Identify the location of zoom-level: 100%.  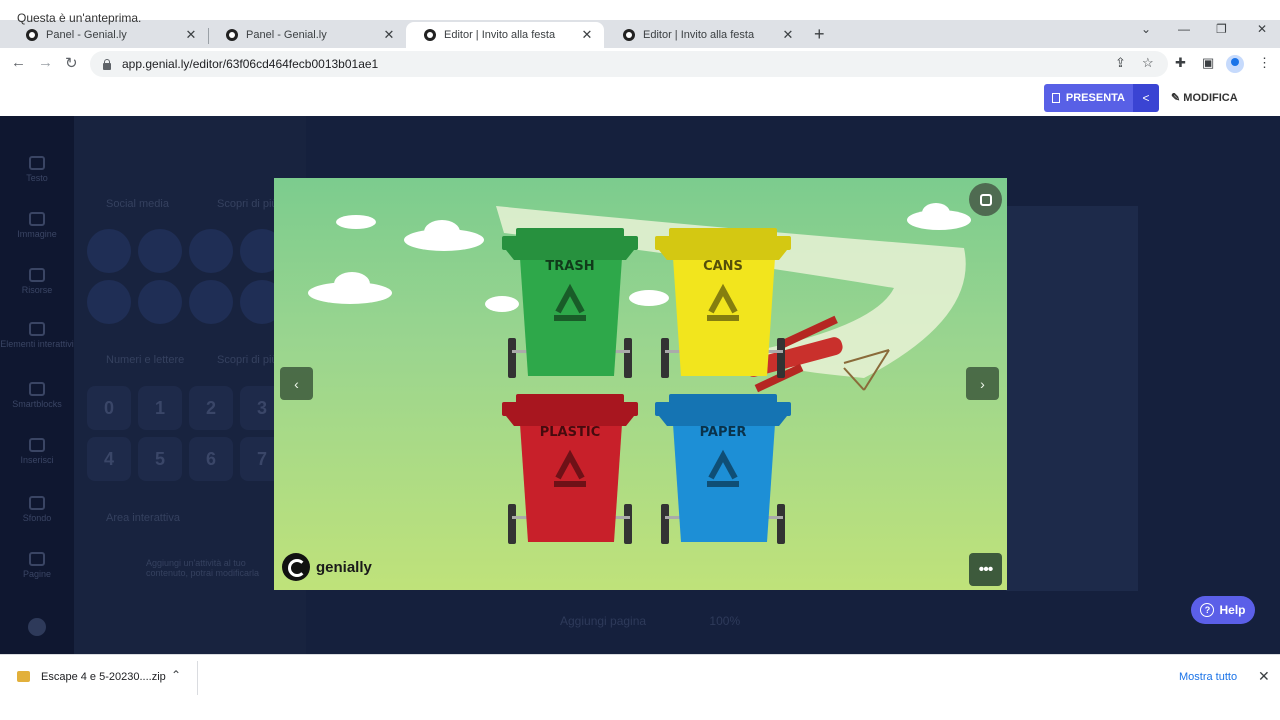
(725, 621).